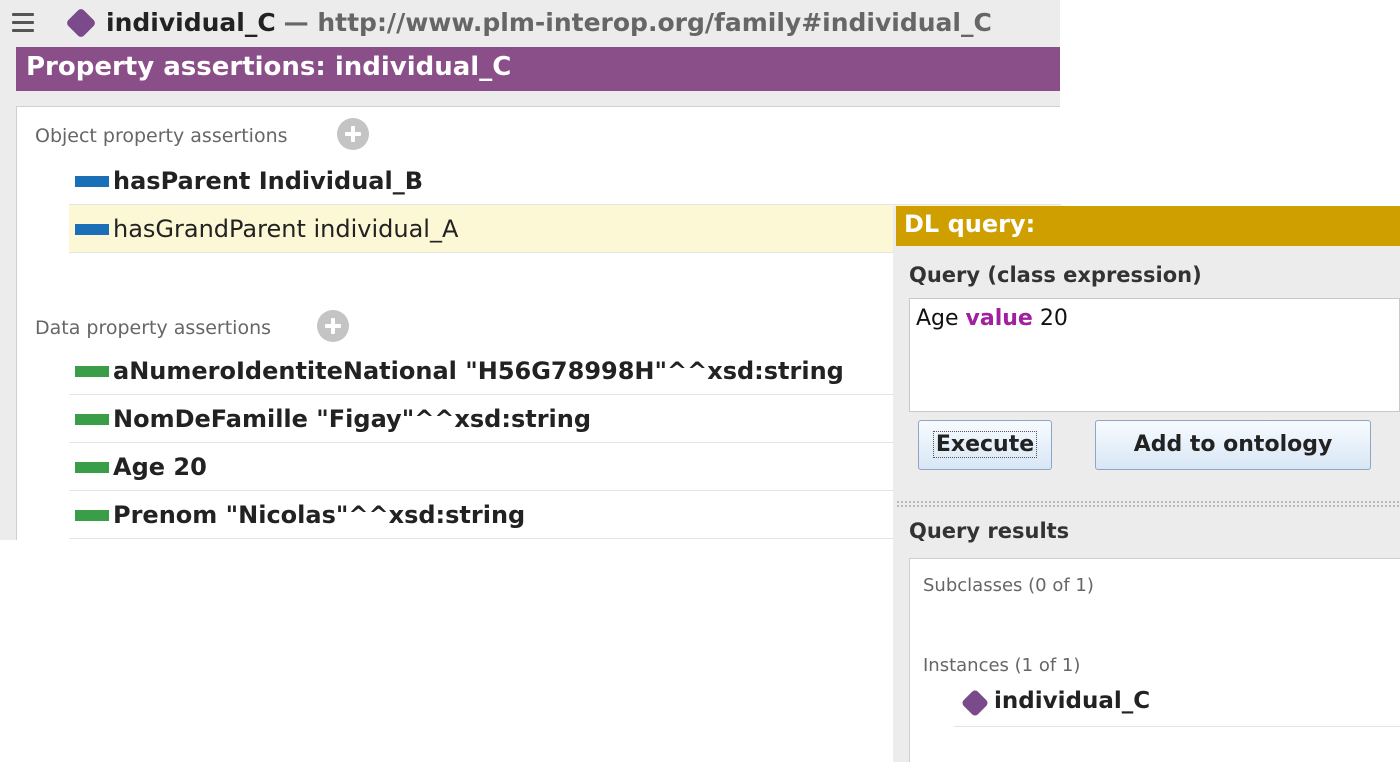 The image size is (1400, 772). I want to click on object-property-assertion: hasGrandParent individual_A, so click(286, 229).